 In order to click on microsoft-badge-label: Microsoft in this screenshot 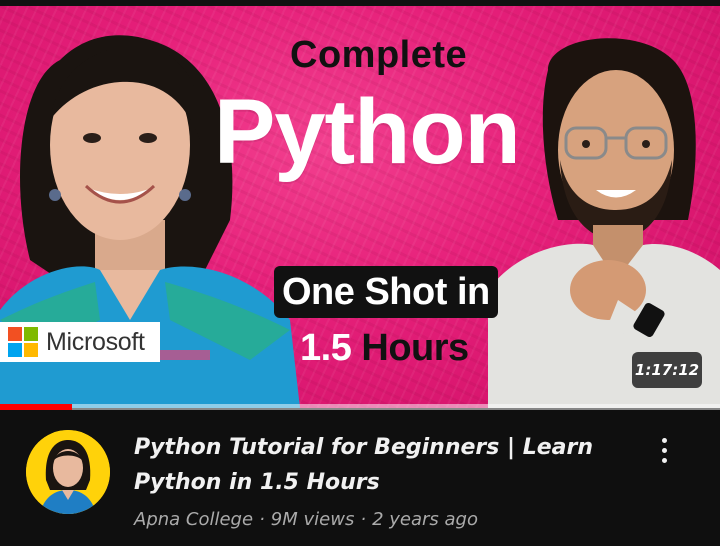, I will do `click(95, 341)`.